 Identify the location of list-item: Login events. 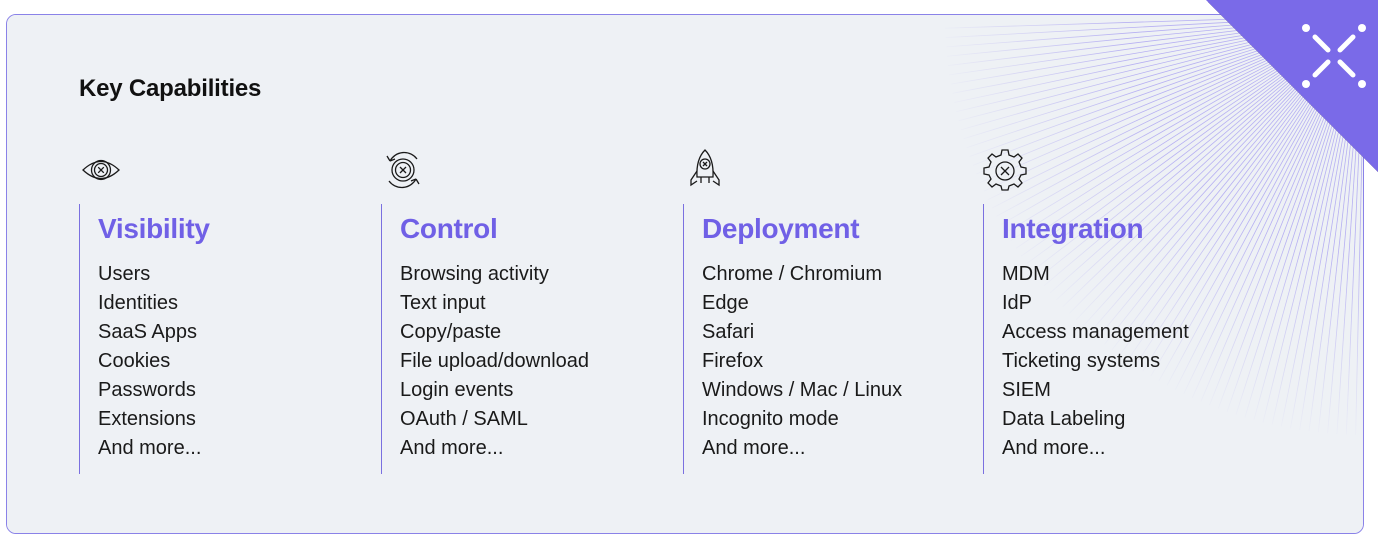
(457, 390).